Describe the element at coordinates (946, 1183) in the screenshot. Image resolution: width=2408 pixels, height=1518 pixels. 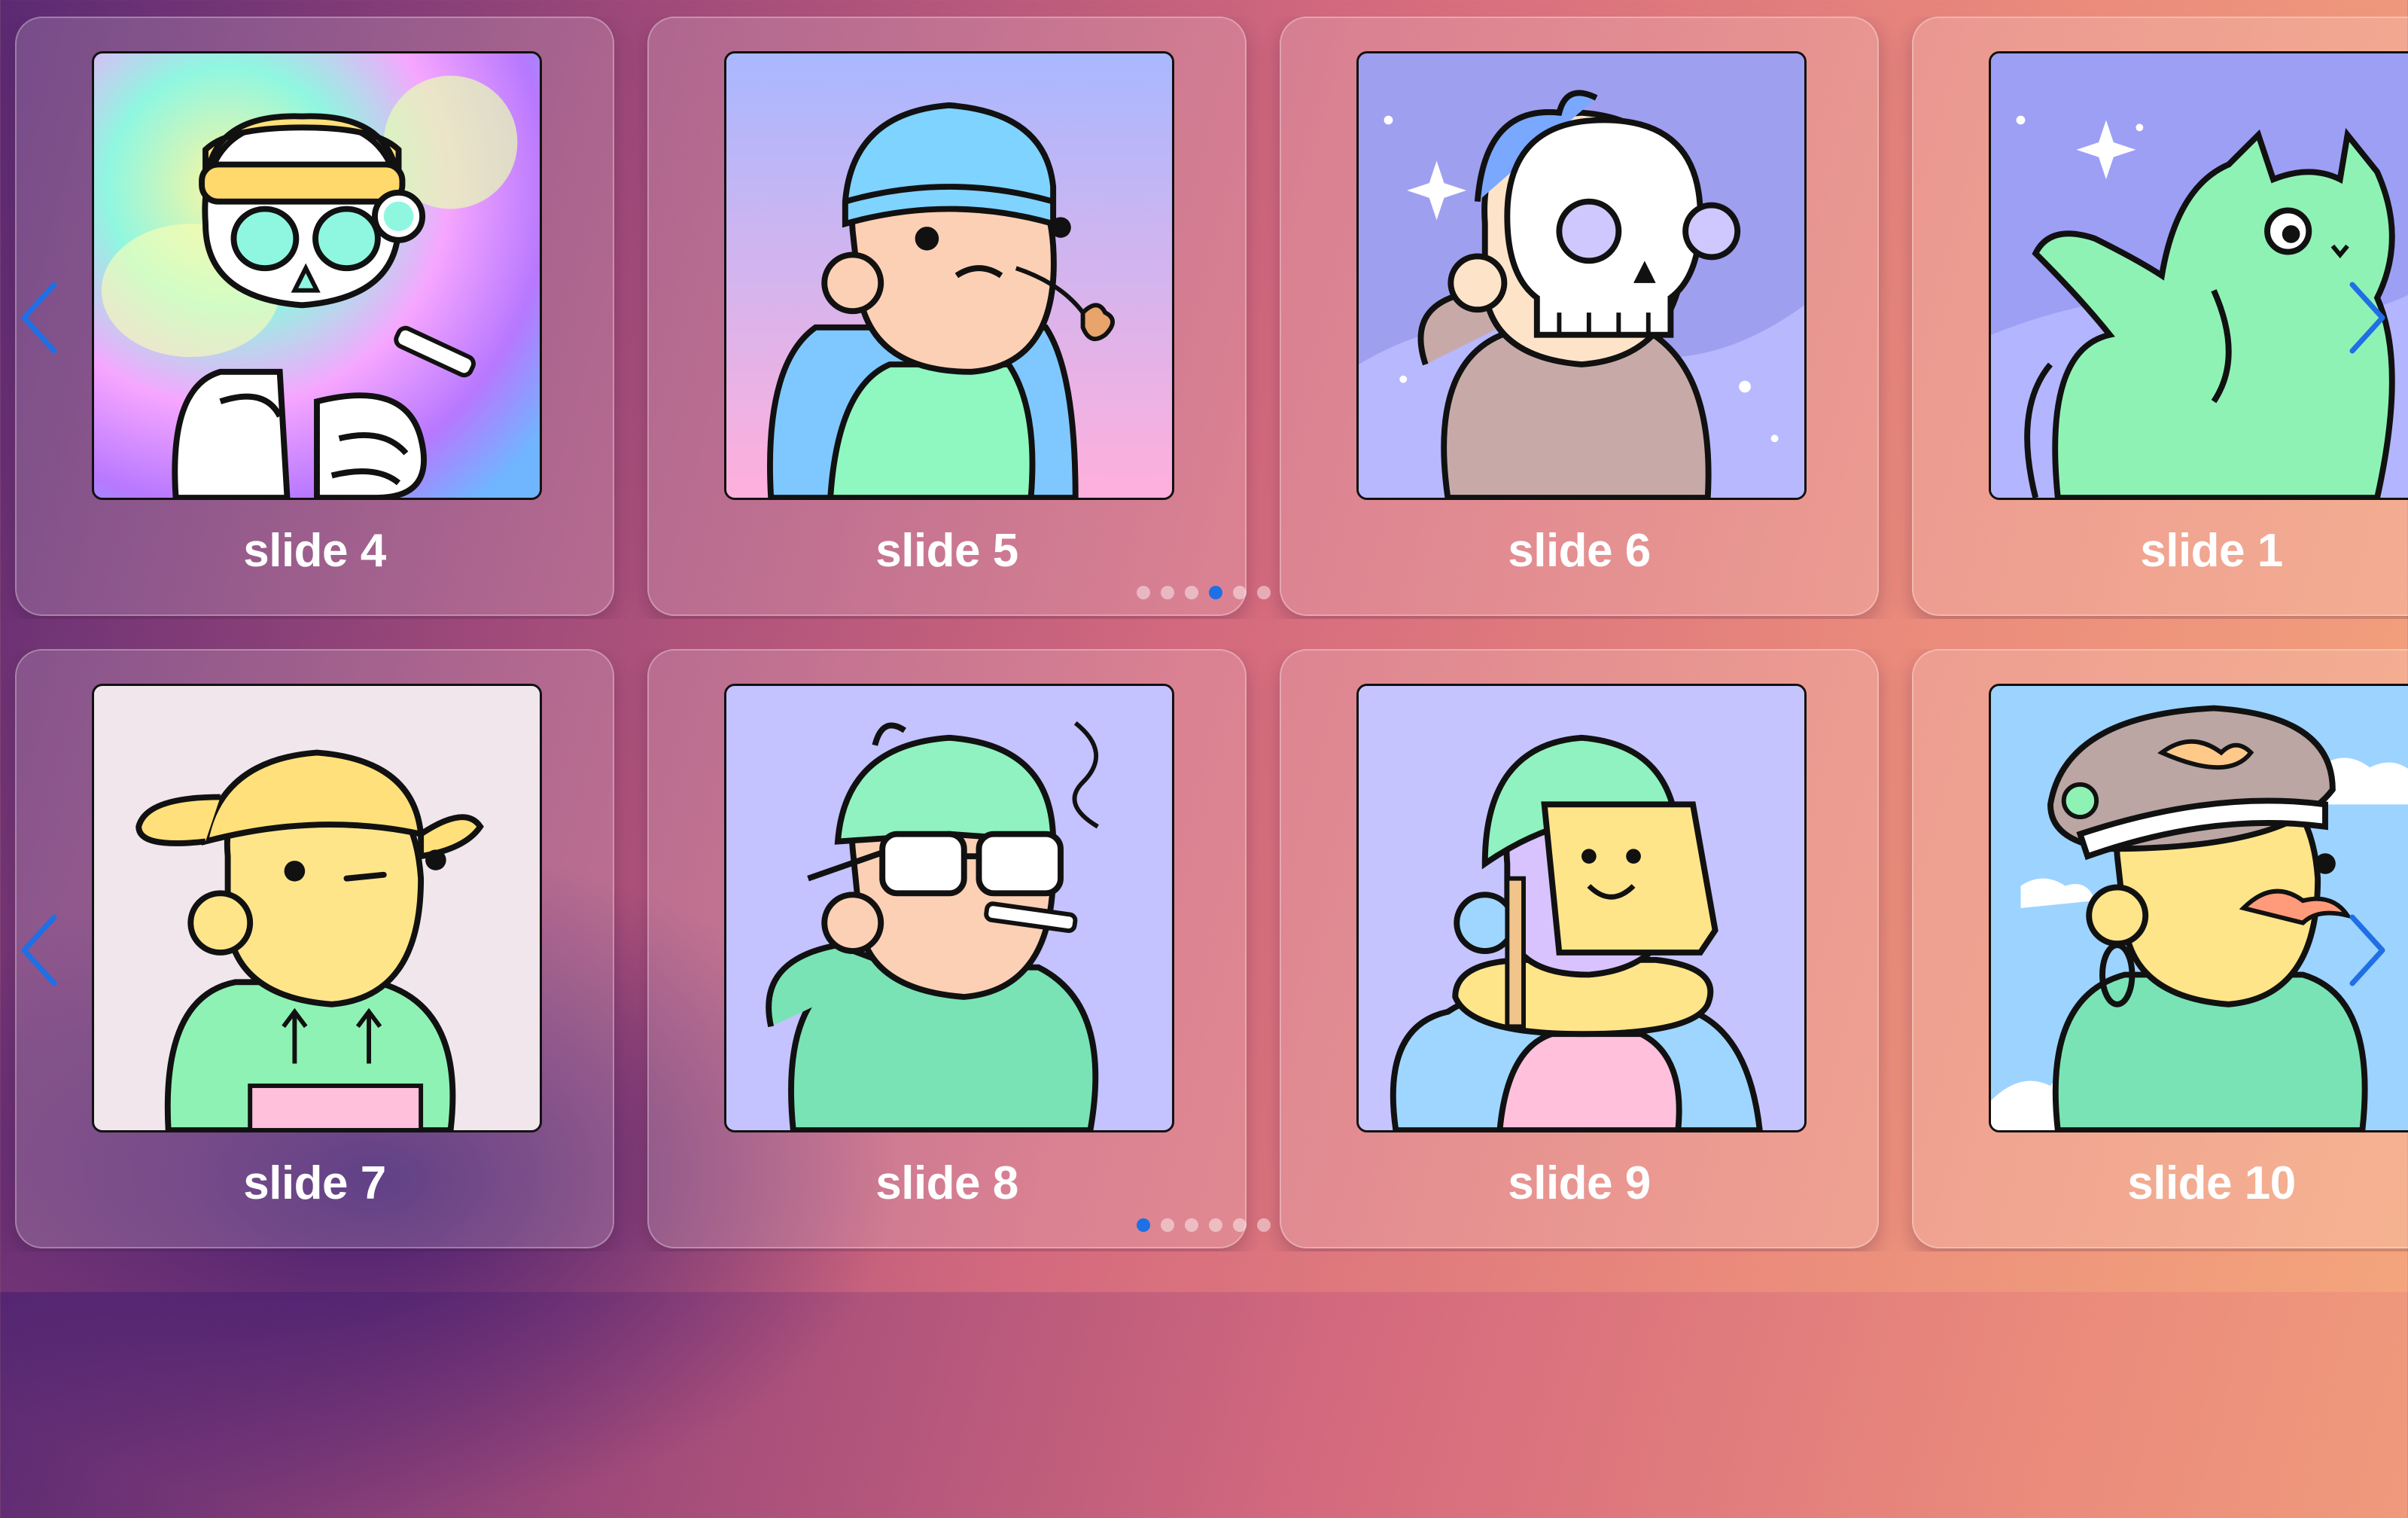
I see `slide-label: slide 8` at that location.